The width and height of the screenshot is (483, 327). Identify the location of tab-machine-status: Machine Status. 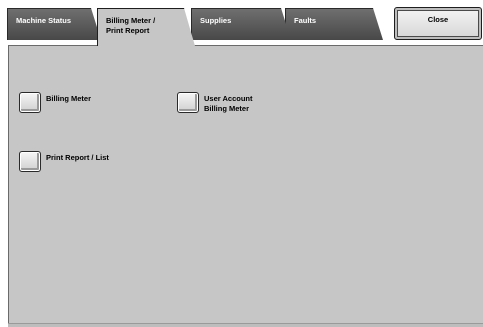
(54, 24).